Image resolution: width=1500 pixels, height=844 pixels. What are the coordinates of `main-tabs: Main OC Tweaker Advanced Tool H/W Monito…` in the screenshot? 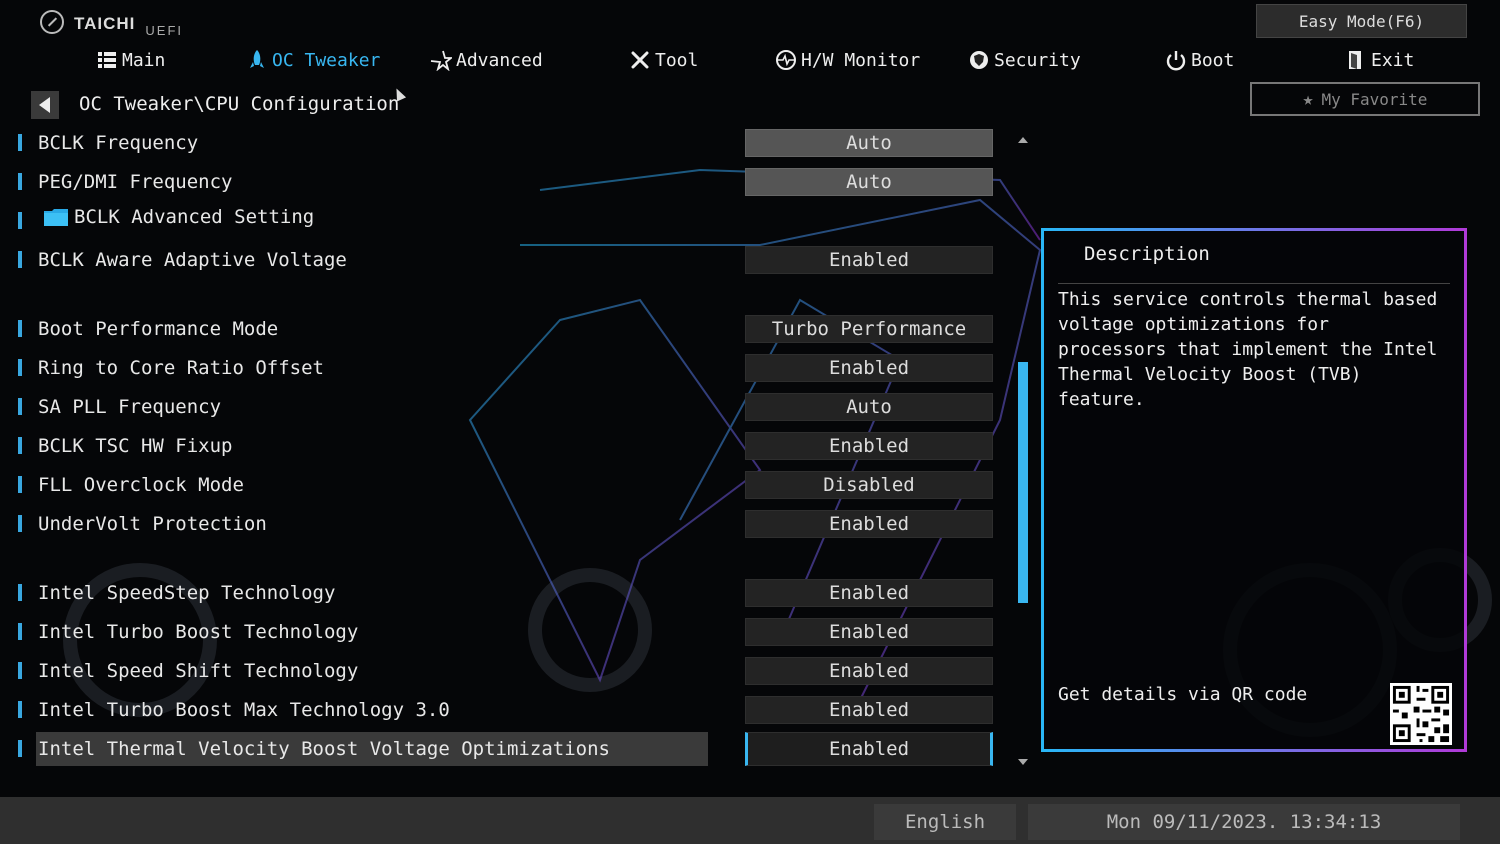 It's located at (707, 60).